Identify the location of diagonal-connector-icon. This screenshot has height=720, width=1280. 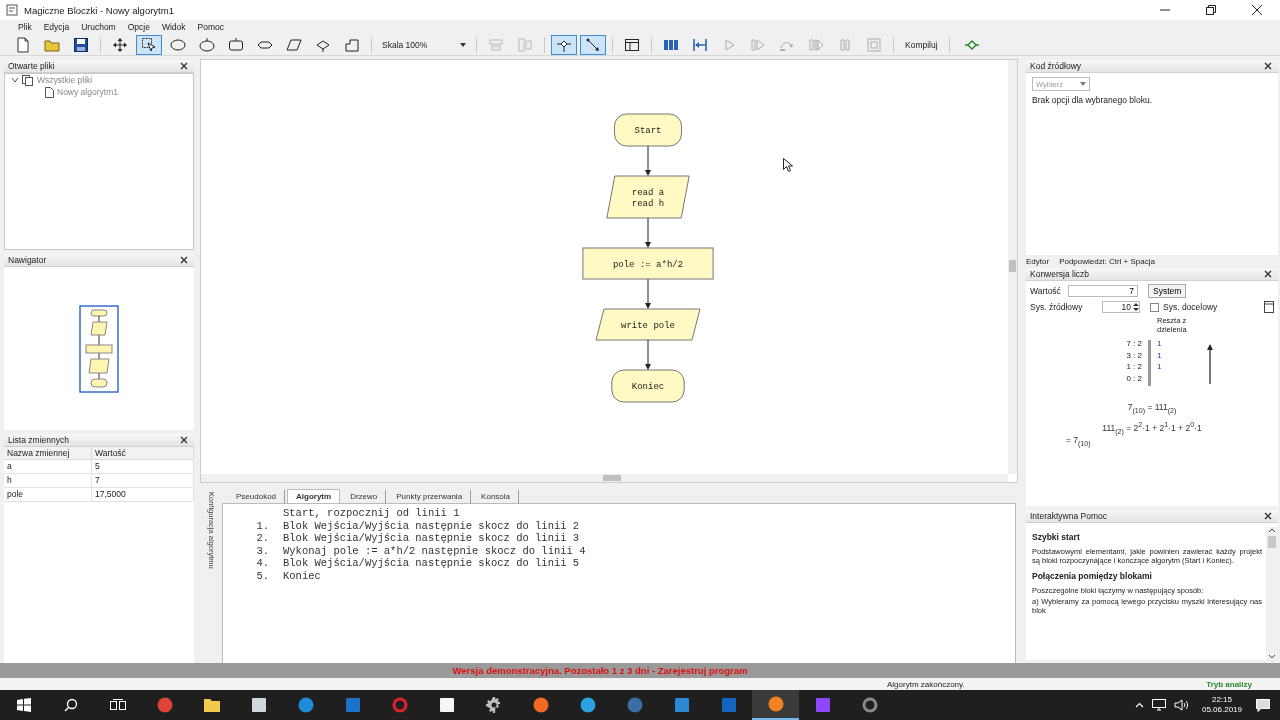
(593, 44).